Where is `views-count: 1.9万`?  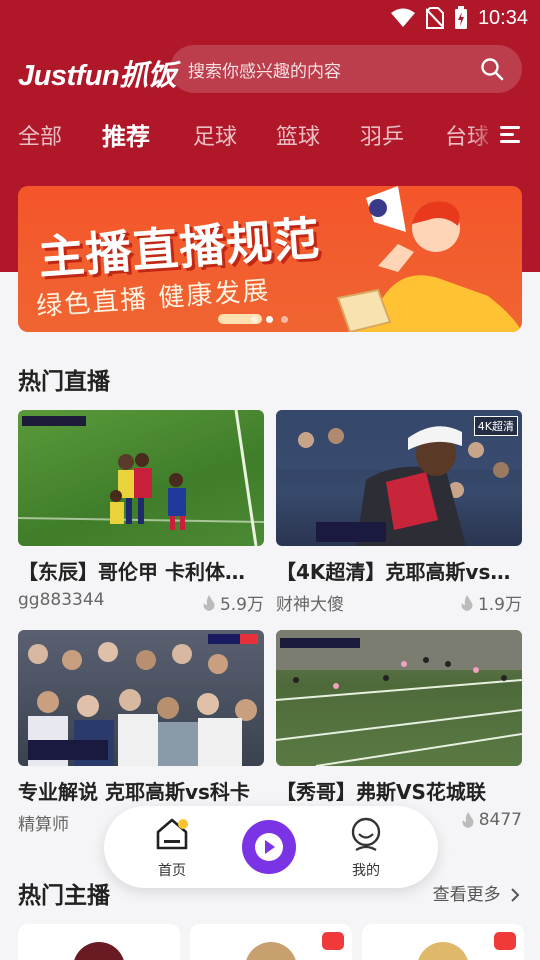
views-count: 1.9万 is located at coordinates (499, 605).